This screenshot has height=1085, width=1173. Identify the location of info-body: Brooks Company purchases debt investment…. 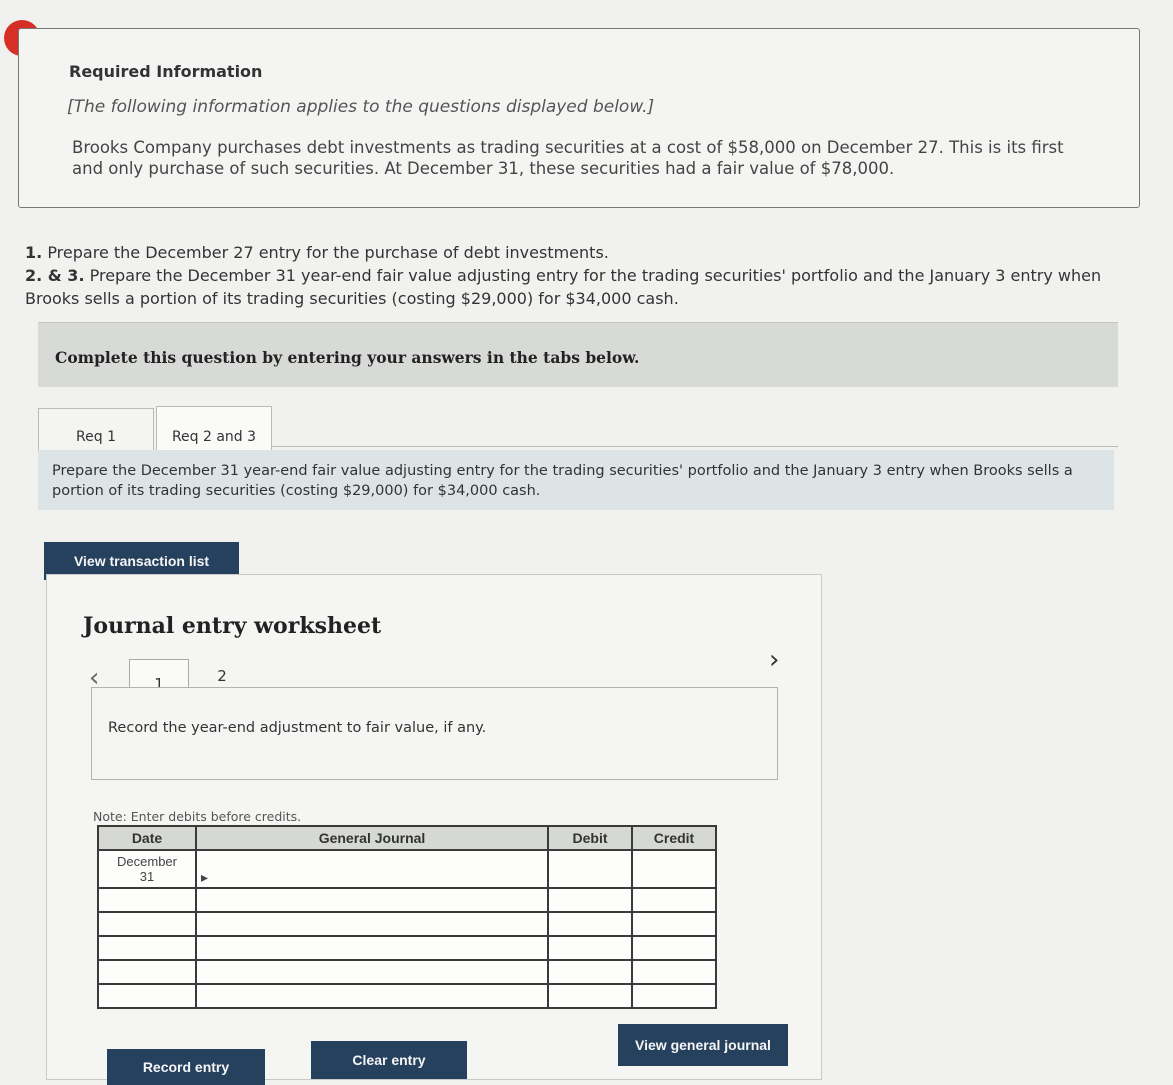
(568, 158).